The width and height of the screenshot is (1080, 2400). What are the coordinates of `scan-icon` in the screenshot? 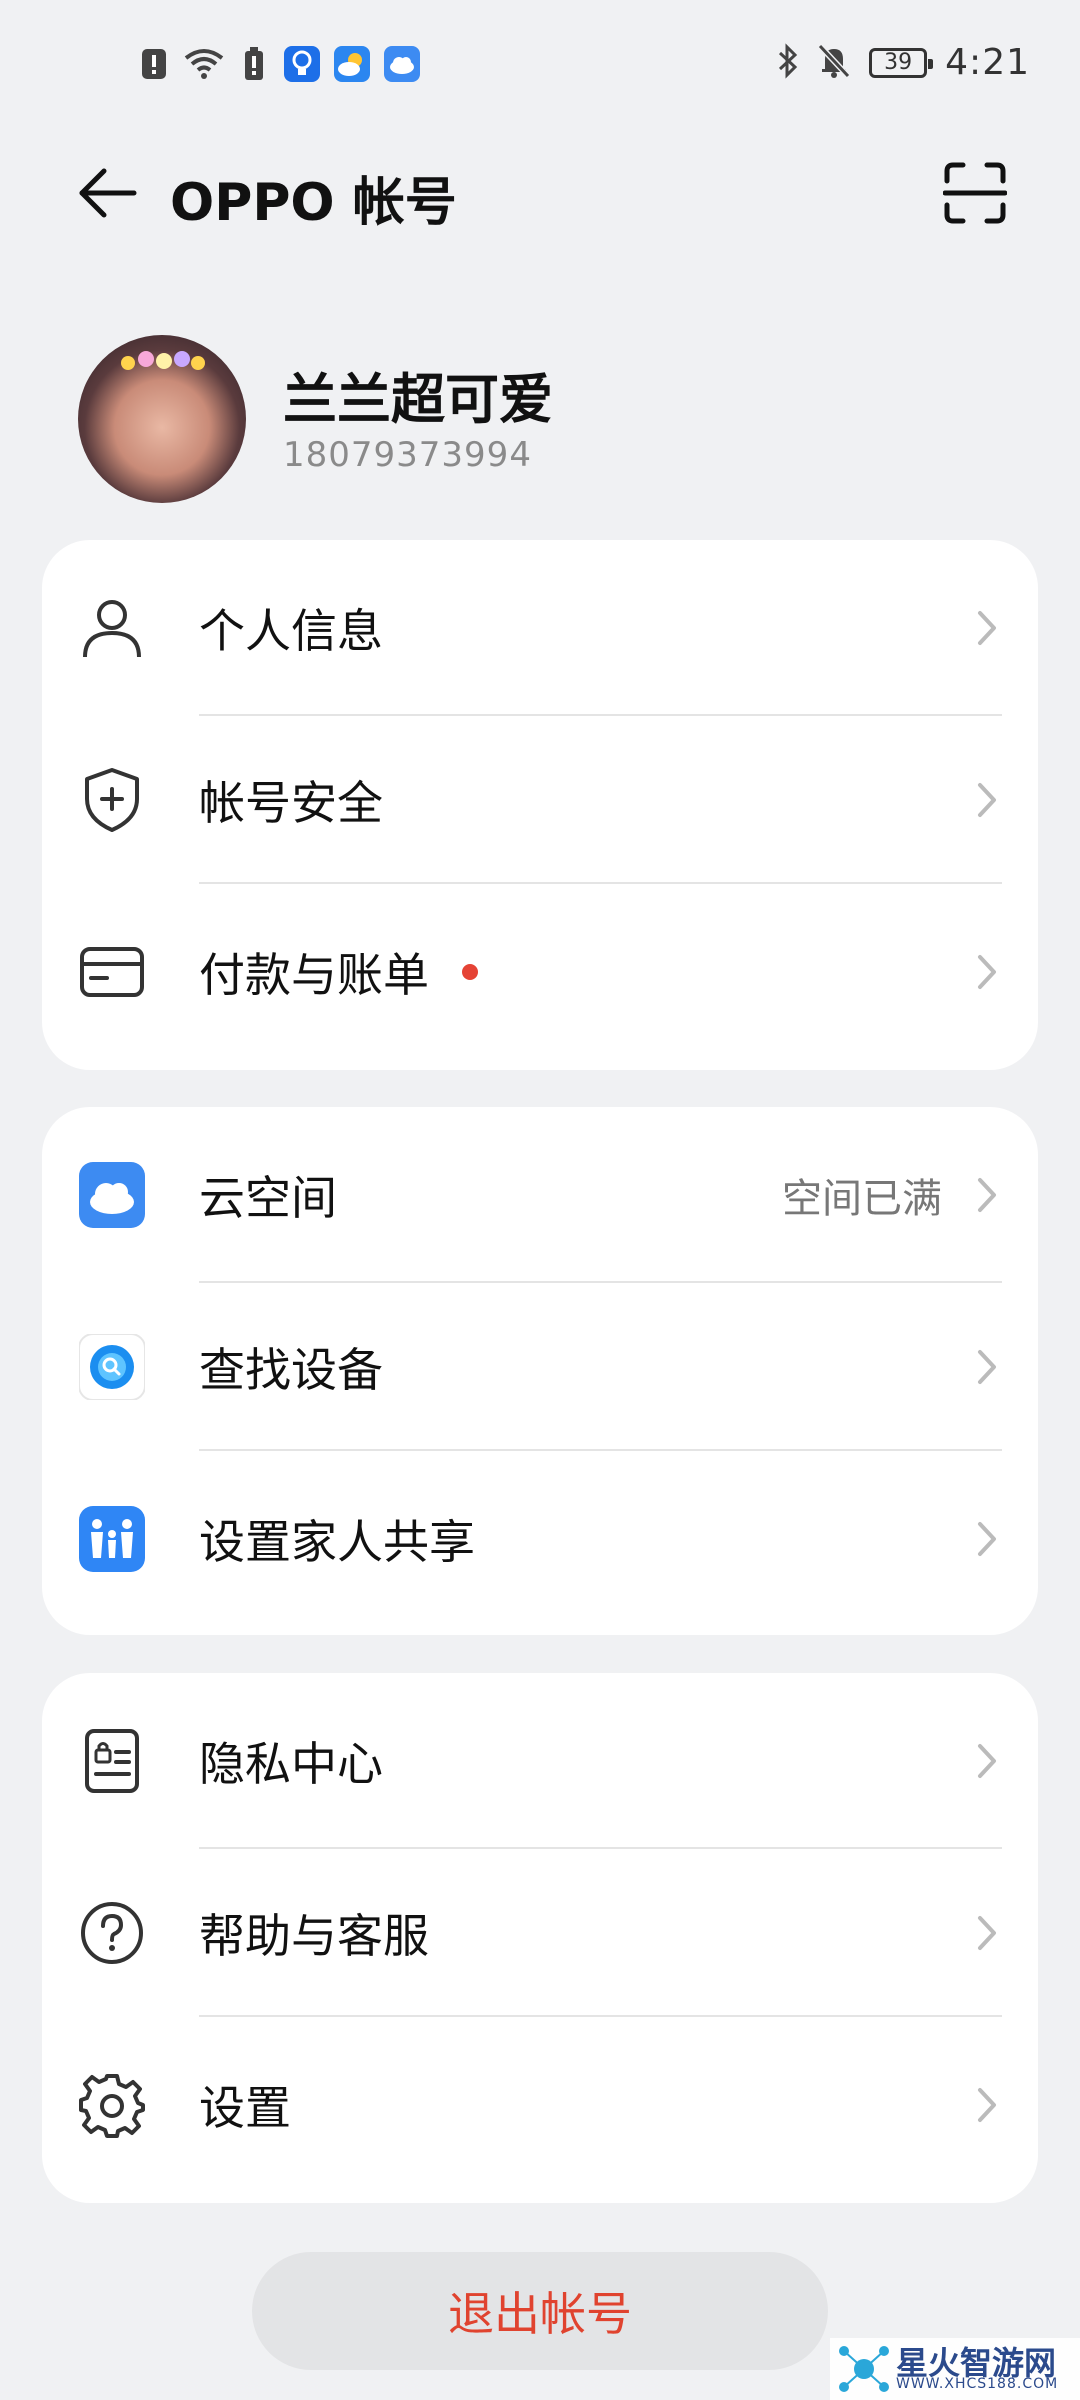 It's located at (975, 193).